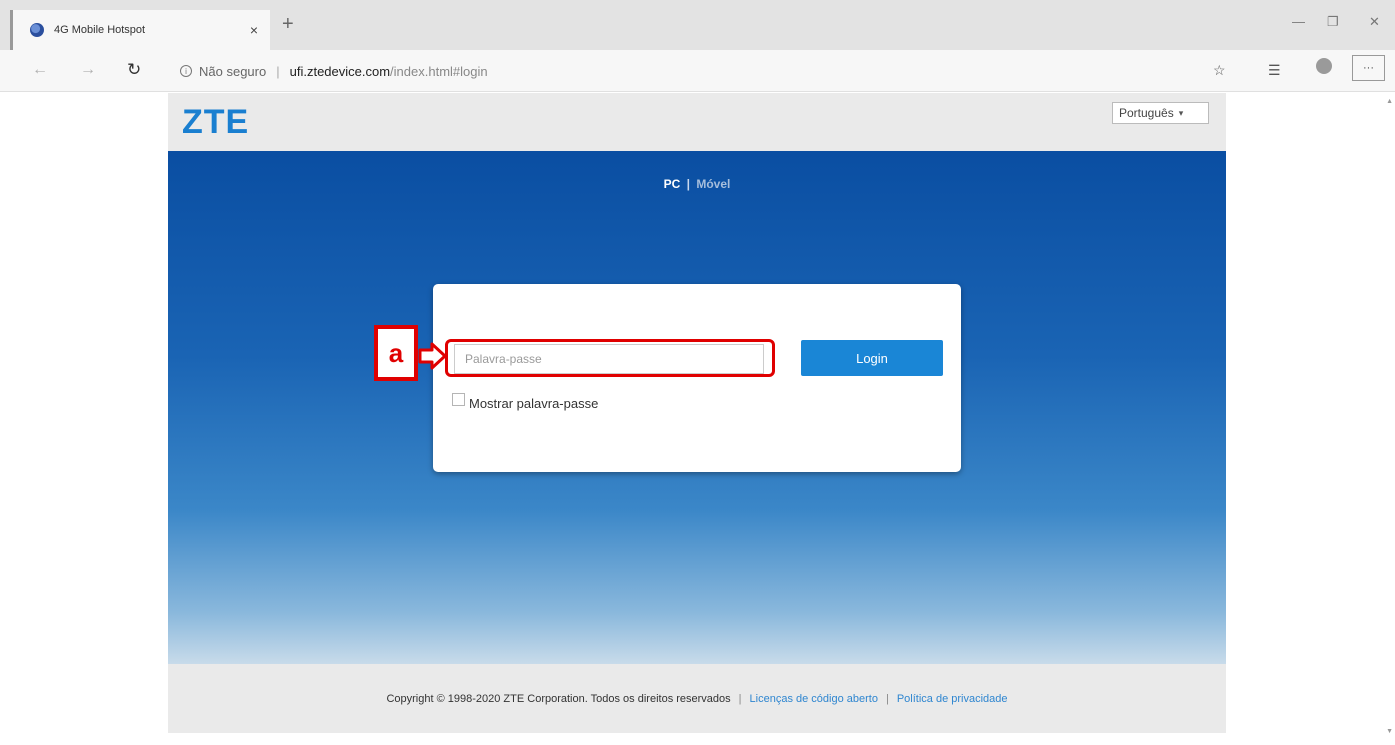 This screenshot has width=1395, height=745. What do you see at coordinates (340, 71) in the screenshot?
I see `url-host: ufi.ztedevice.com` at bounding box center [340, 71].